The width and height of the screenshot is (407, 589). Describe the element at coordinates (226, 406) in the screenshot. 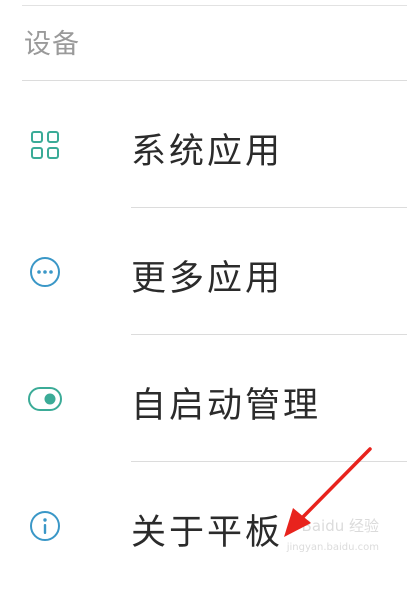

I see `menu-item-label: 自启动管理` at that location.